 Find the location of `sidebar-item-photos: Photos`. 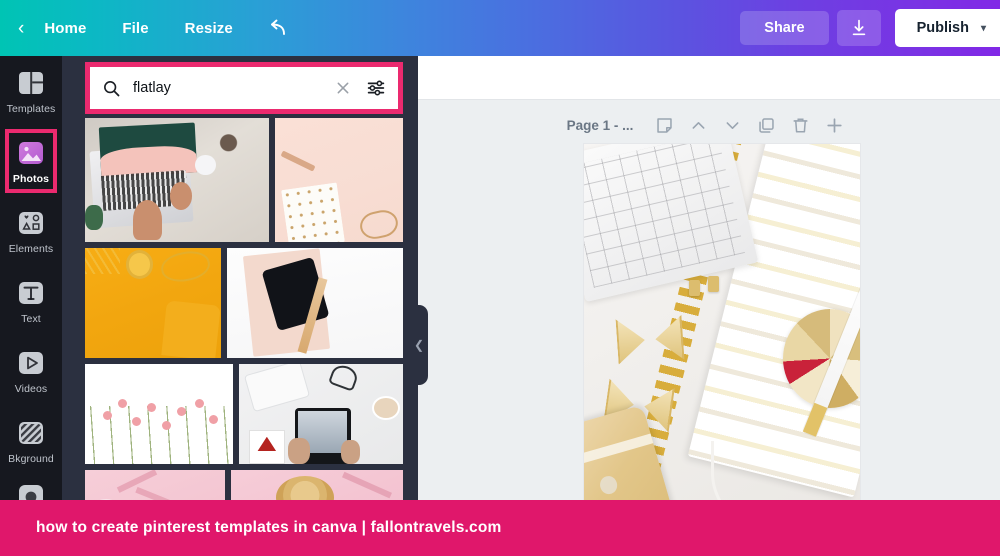

sidebar-item-photos: Photos is located at coordinates (31, 161).